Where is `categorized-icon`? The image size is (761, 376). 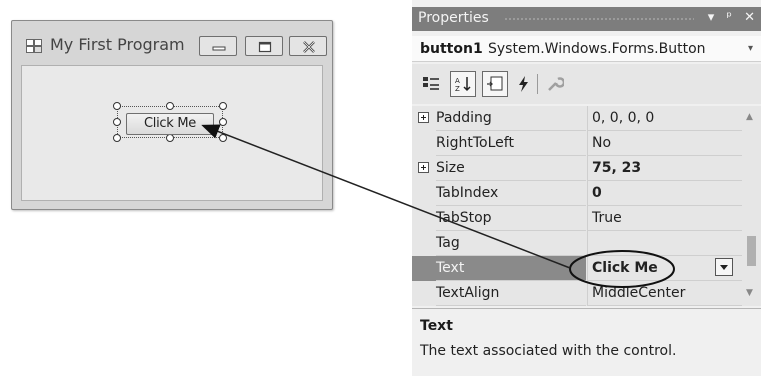 categorized-icon is located at coordinates (431, 83).